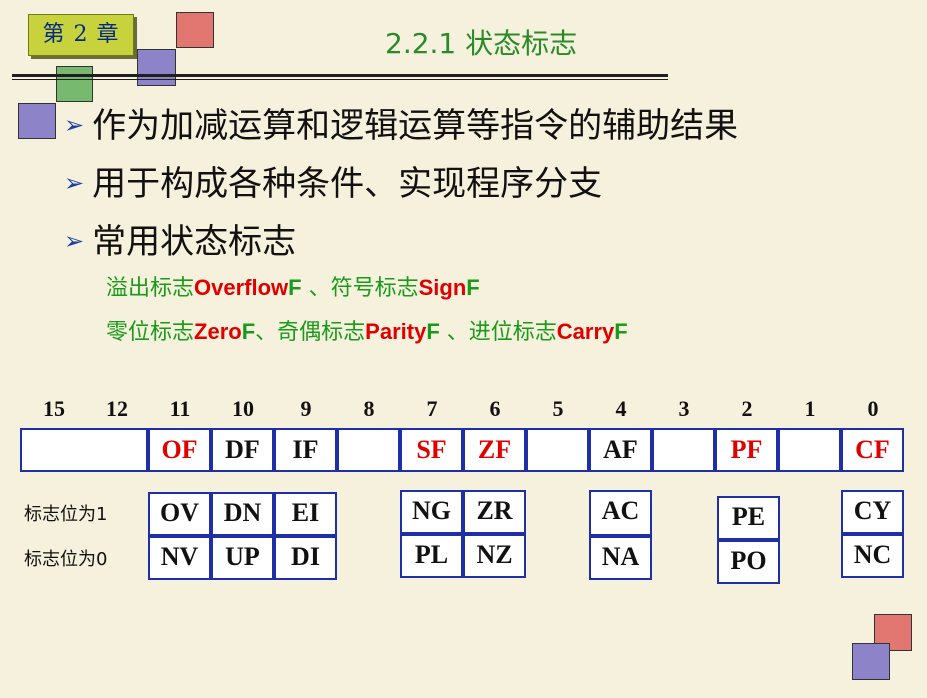 This screenshot has width=927, height=698. Describe the element at coordinates (340, 75) in the screenshot. I see `header-rule` at that location.